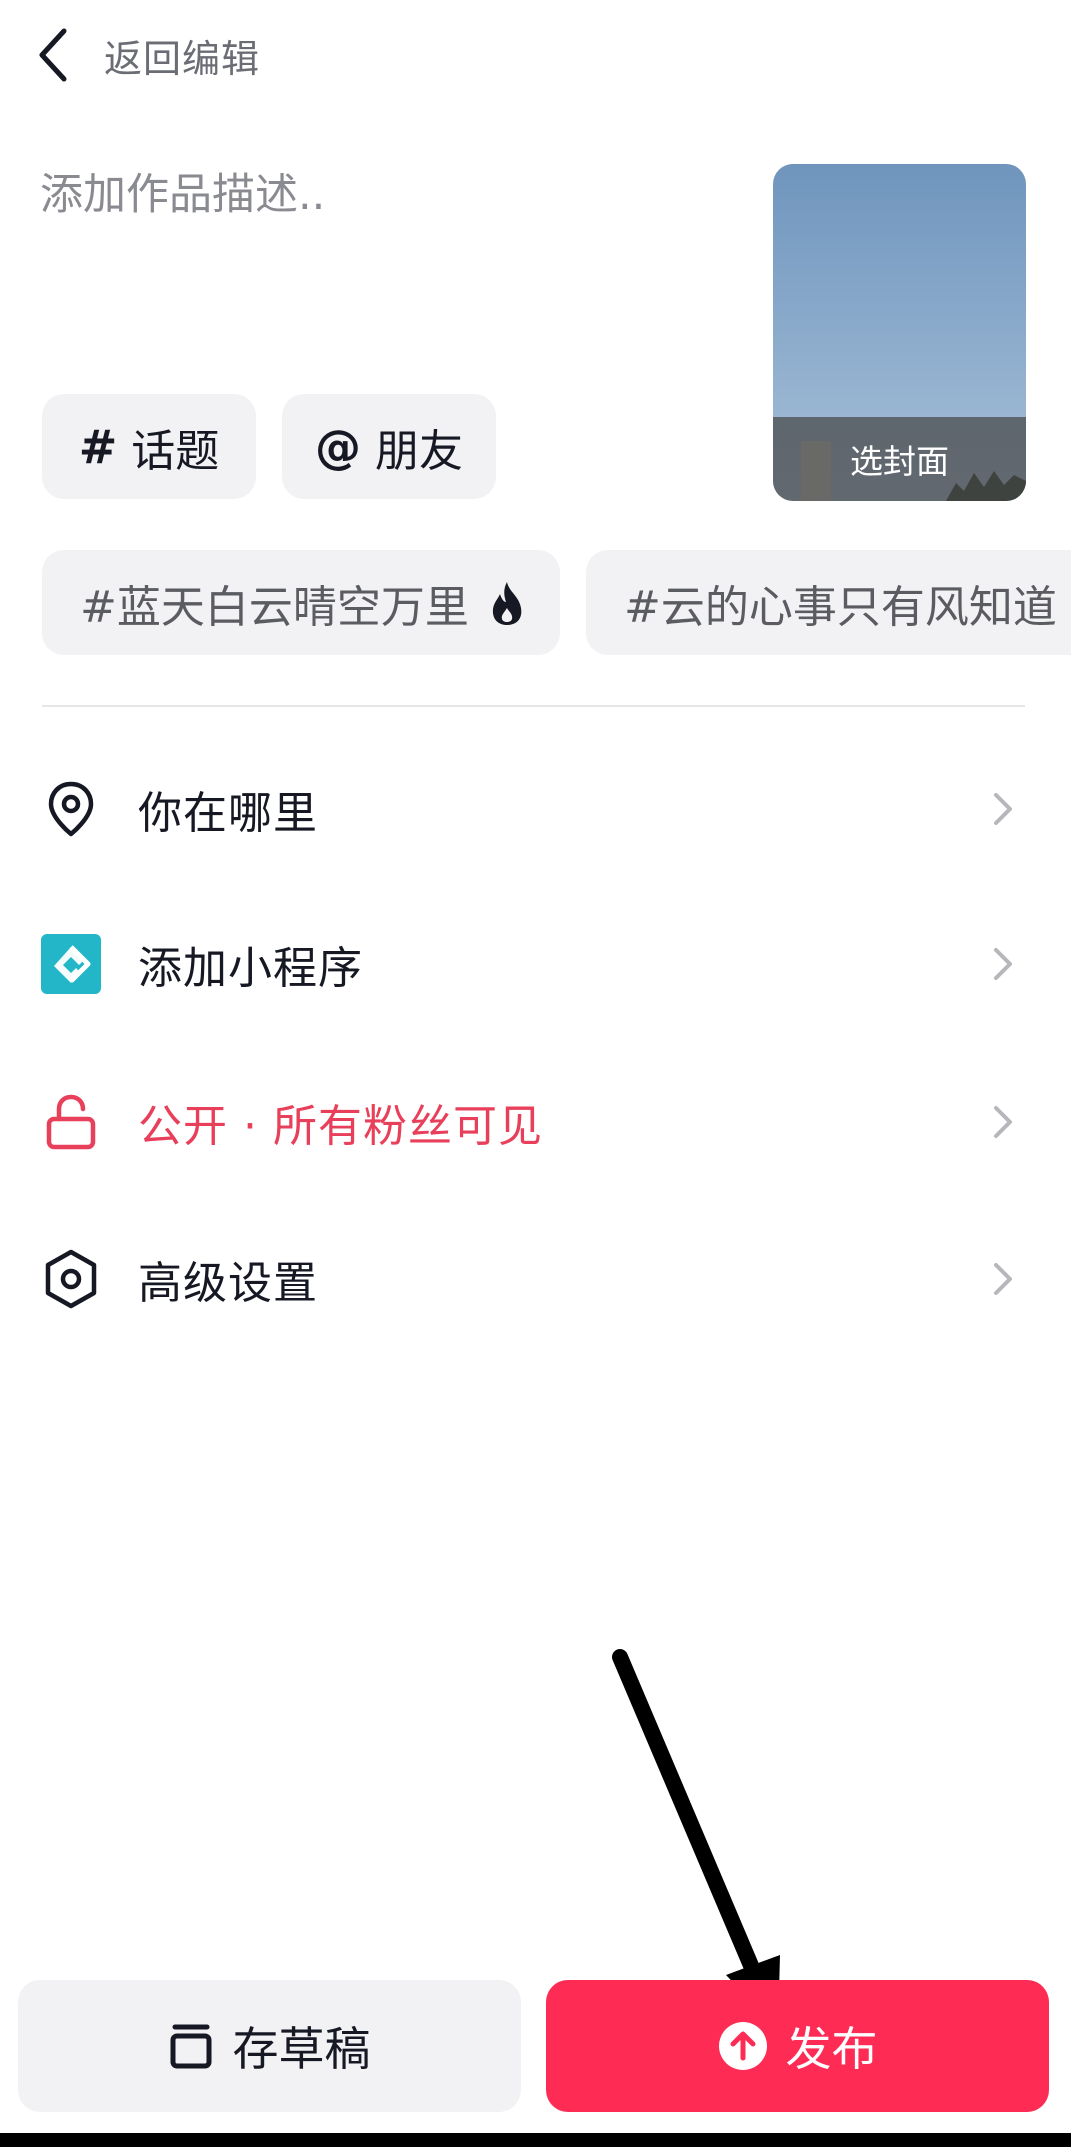 This screenshot has width=1071, height=2147. I want to click on privacy-label: 公开 · 所有粉丝可见, so click(340, 1126).